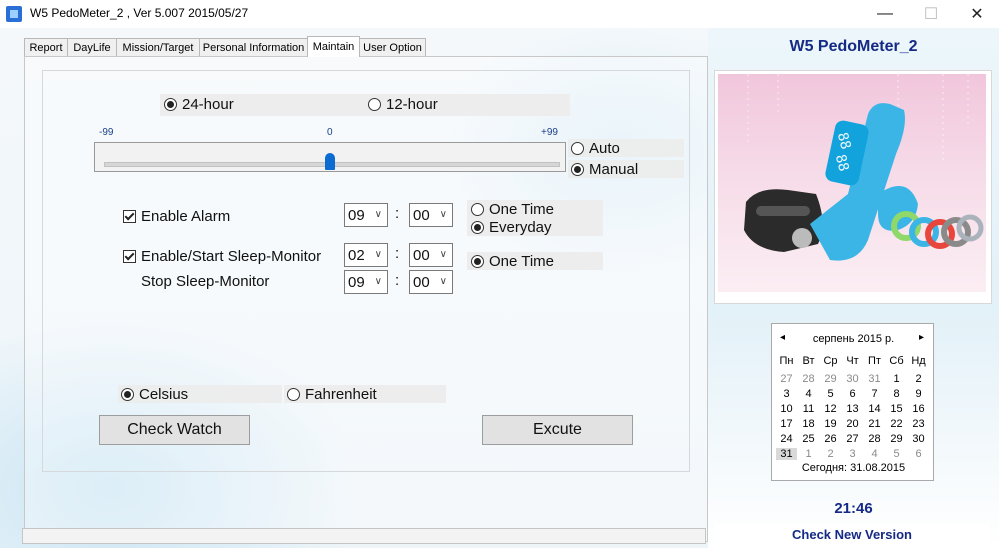 The height and width of the screenshot is (548, 999). What do you see at coordinates (830, 409) in the screenshot?
I see `calendar-day: 12` at bounding box center [830, 409].